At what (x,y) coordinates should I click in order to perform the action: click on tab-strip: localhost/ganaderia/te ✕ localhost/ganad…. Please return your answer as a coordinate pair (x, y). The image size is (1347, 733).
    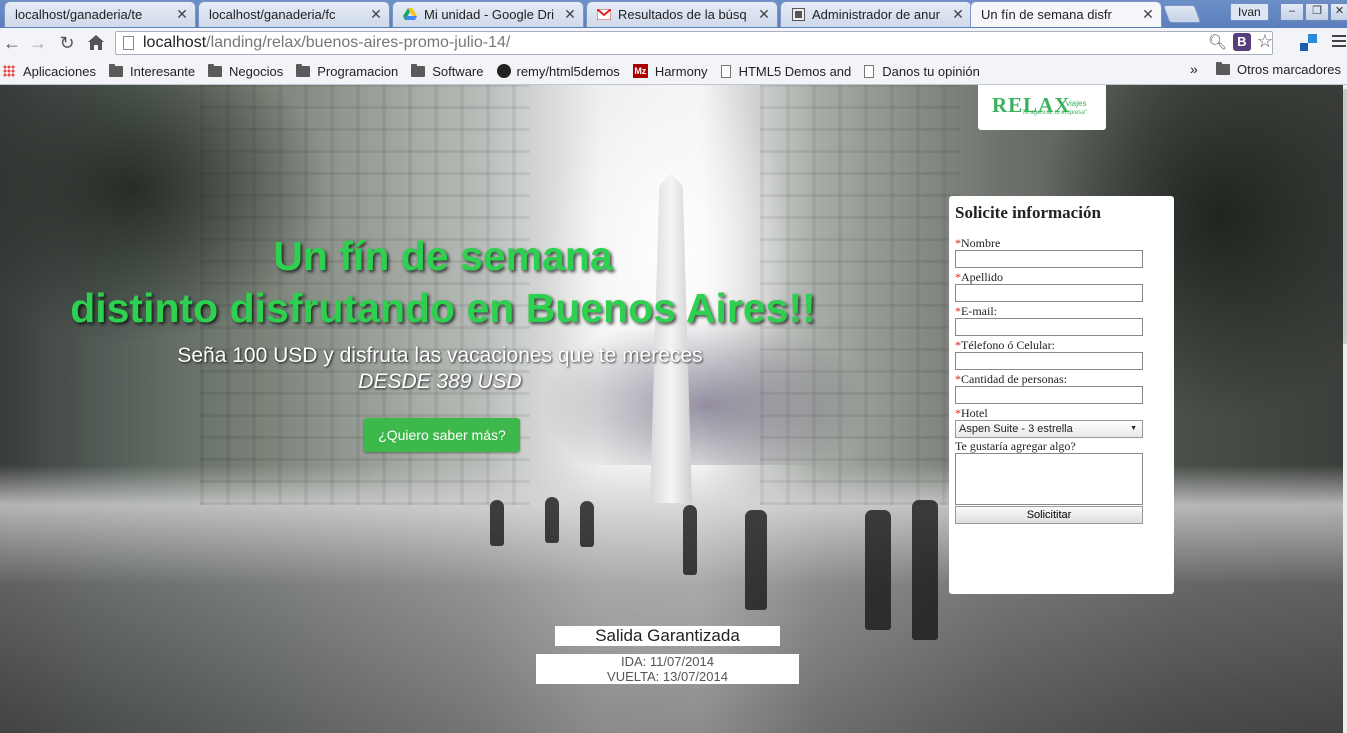
    Looking at the image, I should click on (673, 14).